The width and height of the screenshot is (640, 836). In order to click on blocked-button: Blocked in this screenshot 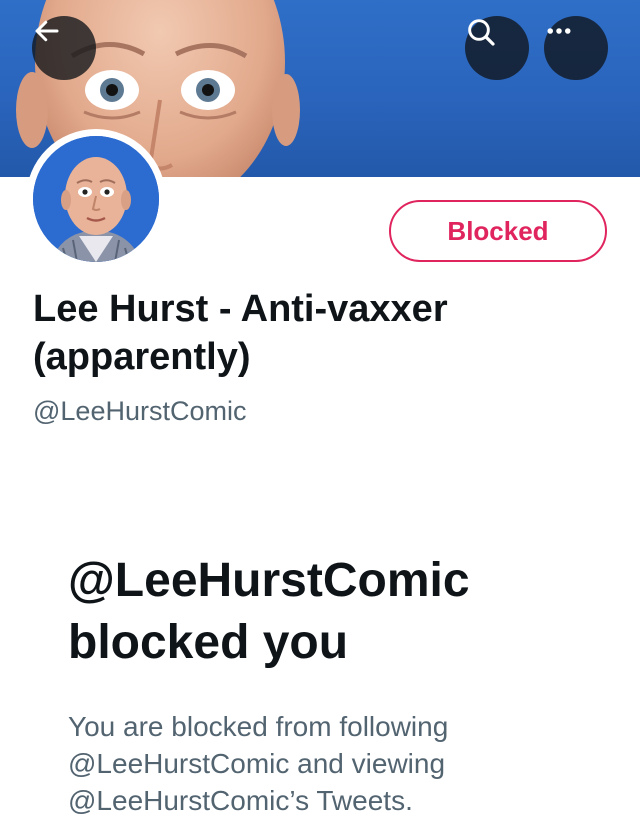, I will do `click(498, 231)`.